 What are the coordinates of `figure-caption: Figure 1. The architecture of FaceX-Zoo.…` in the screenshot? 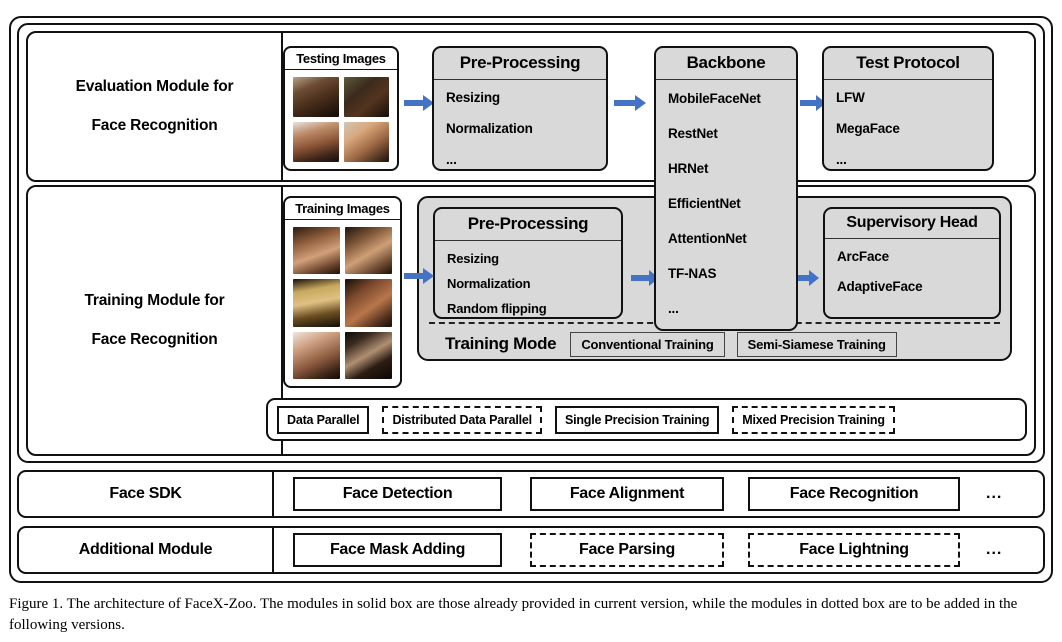 It's located at (513, 615).